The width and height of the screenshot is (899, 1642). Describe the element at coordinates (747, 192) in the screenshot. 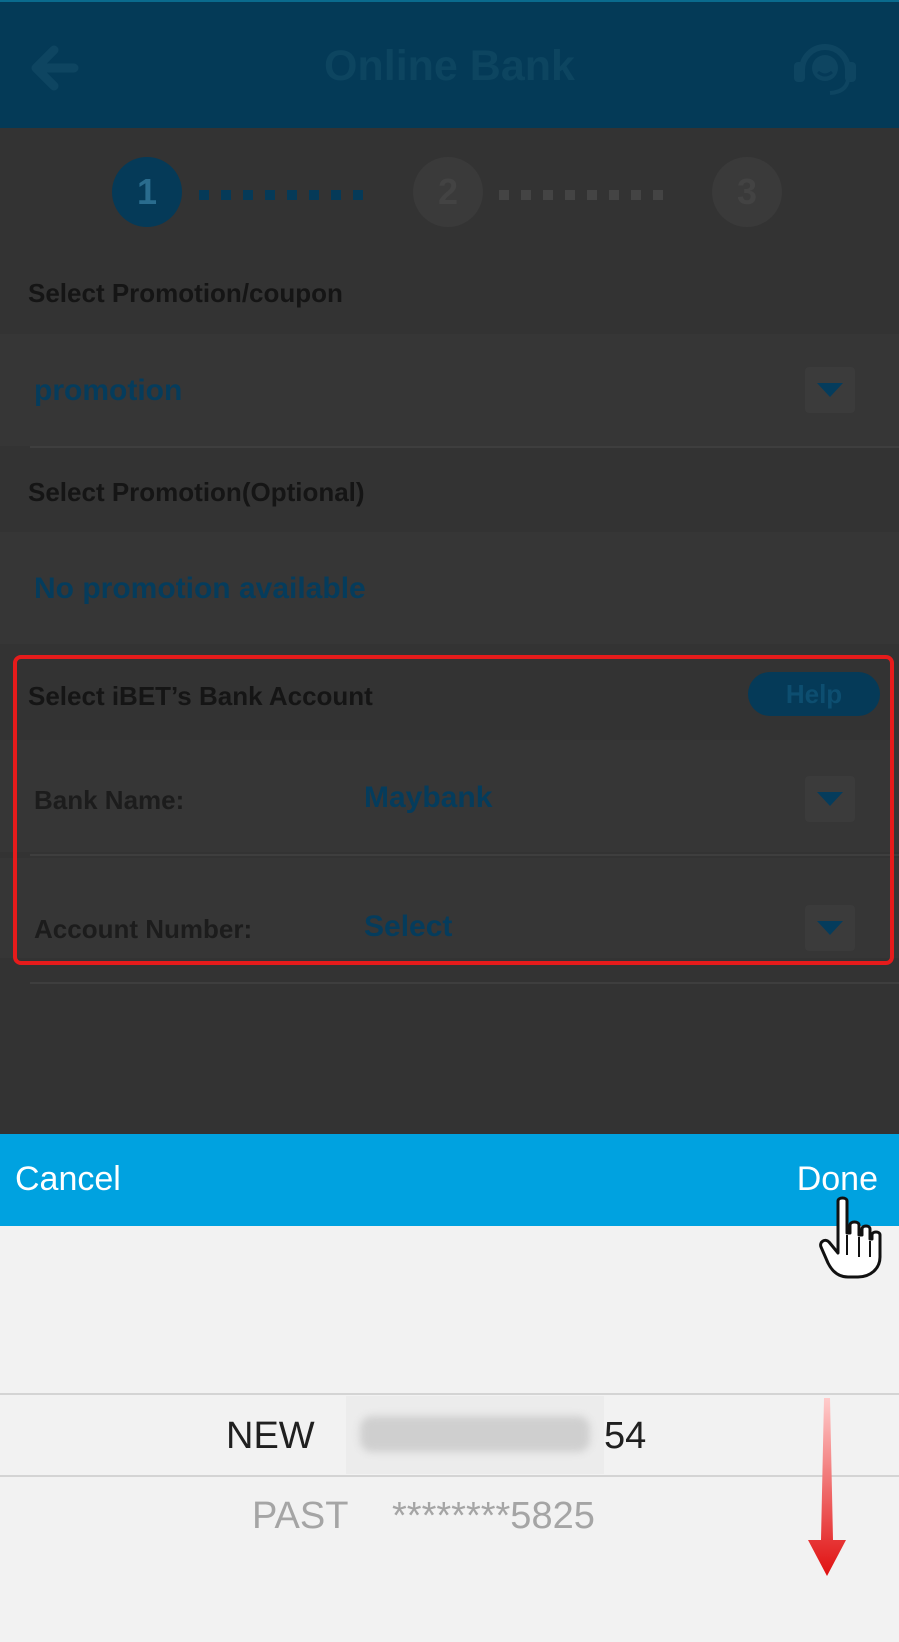

I see `step-3-indicator: 3` at that location.